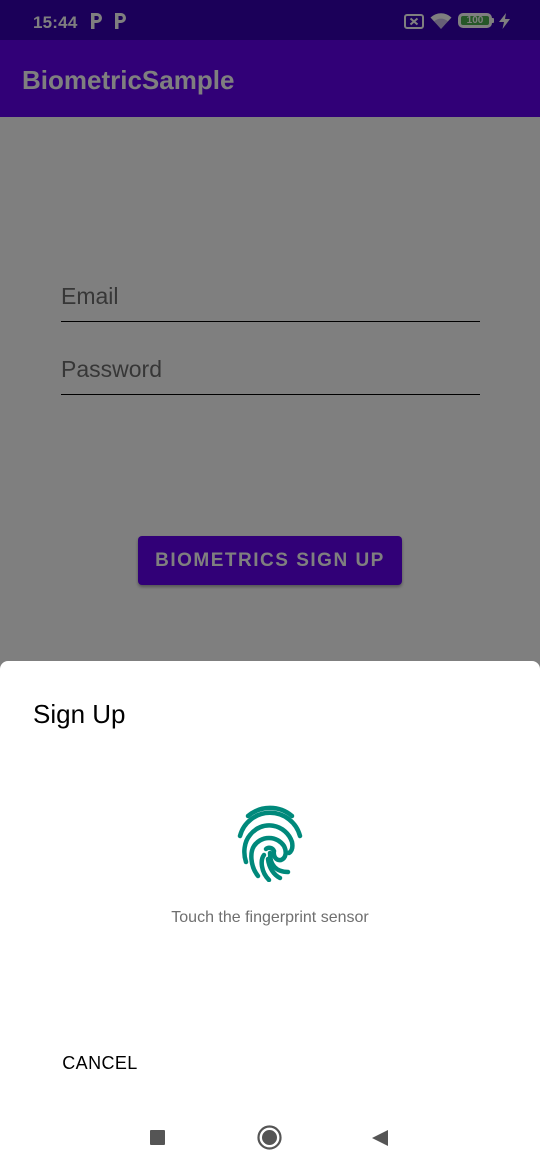 Image resolution: width=540 pixels, height=1170 pixels. I want to click on navigation-bar, so click(270, 1137).